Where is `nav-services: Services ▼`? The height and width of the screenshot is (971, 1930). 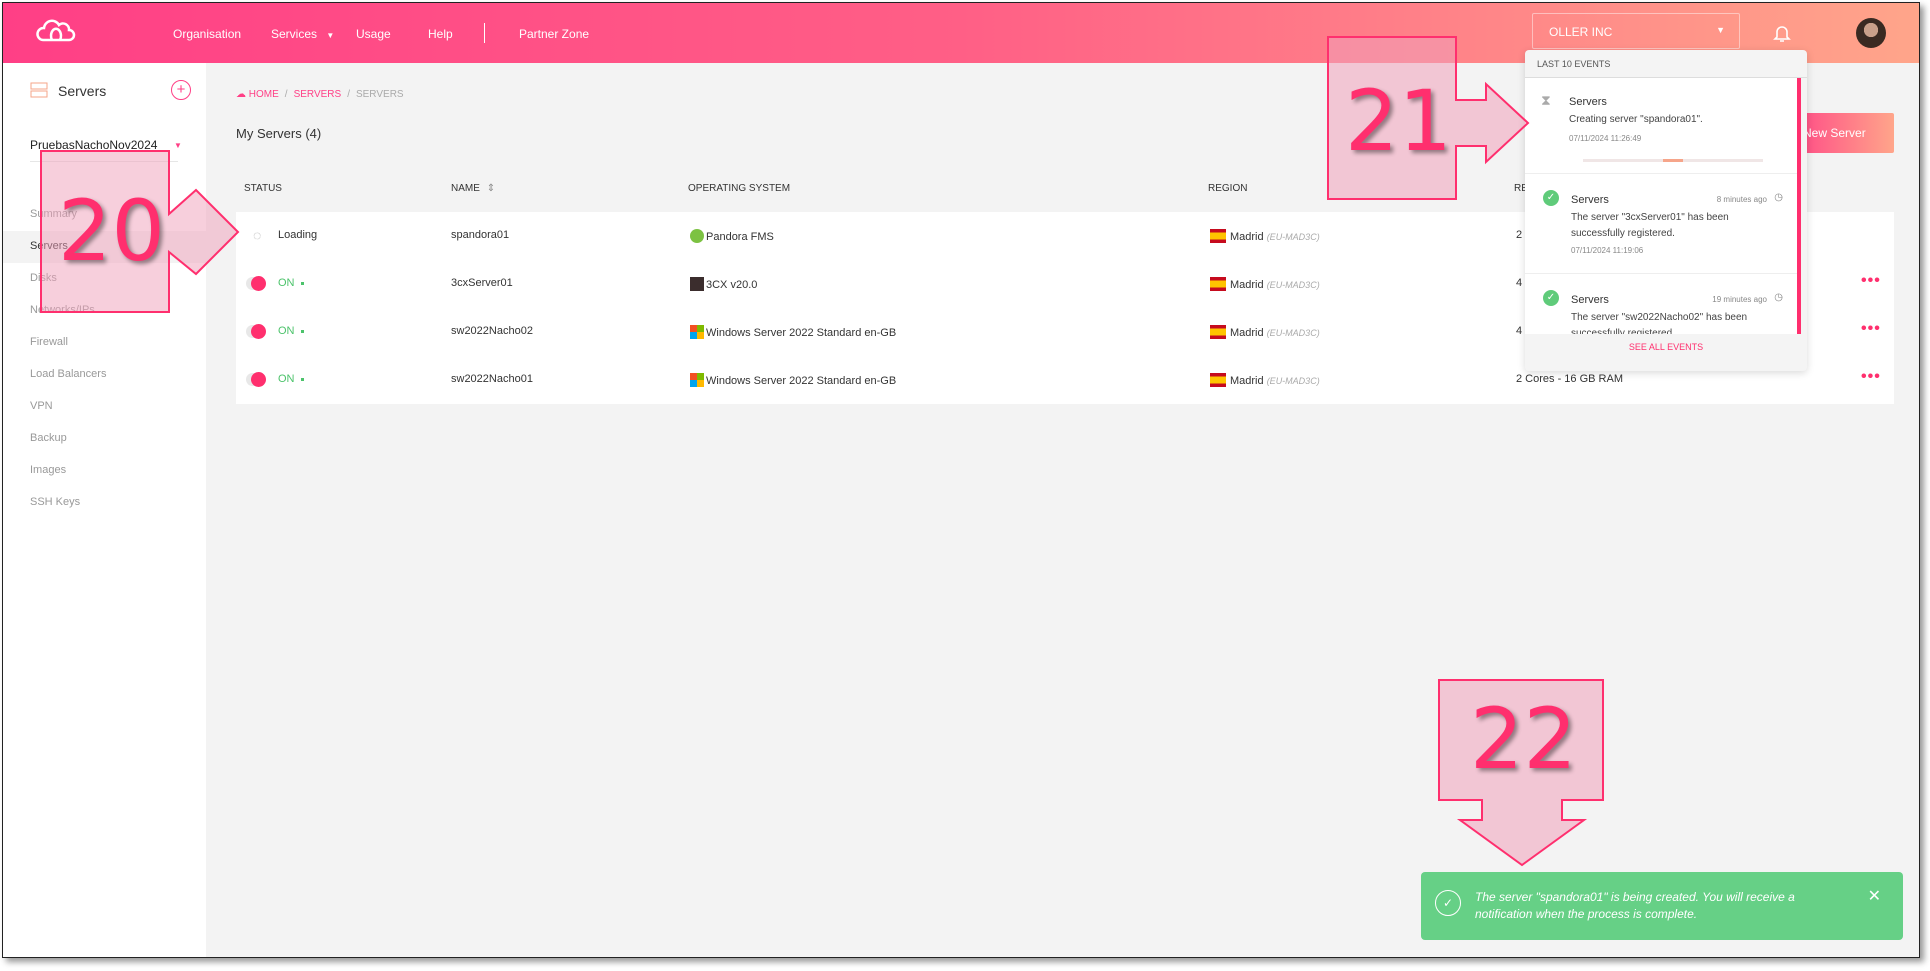 nav-services: Services ▼ is located at coordinates (302, 34).